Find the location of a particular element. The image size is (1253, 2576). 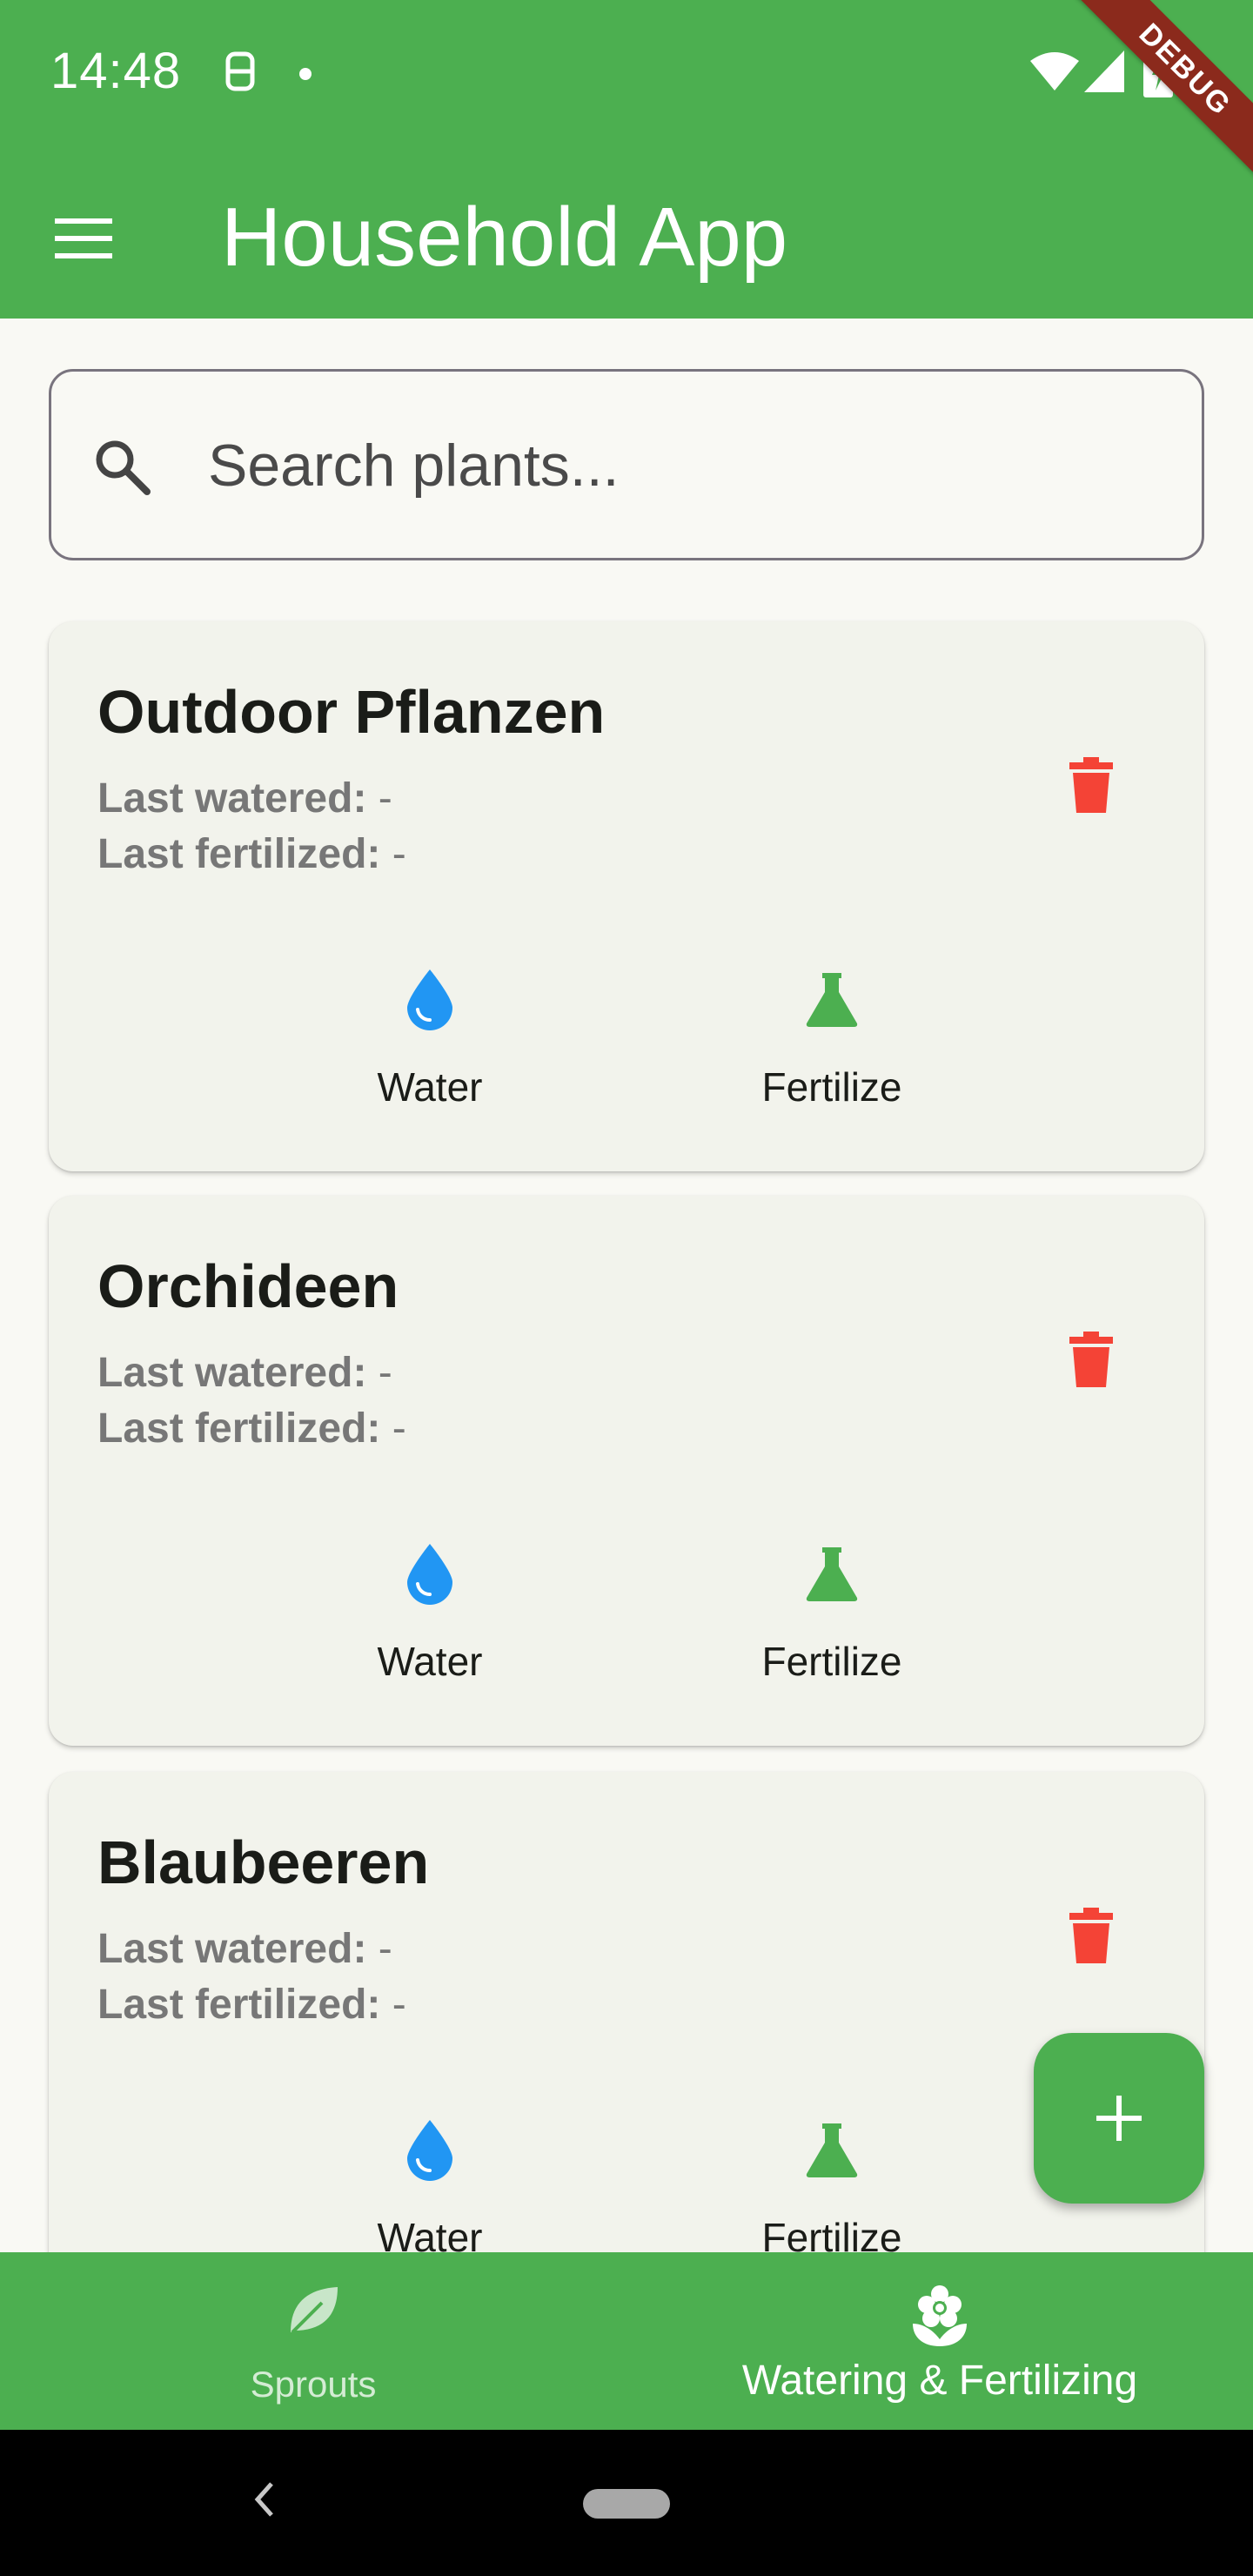

flower-icon is located at coordinates (940, 2315).